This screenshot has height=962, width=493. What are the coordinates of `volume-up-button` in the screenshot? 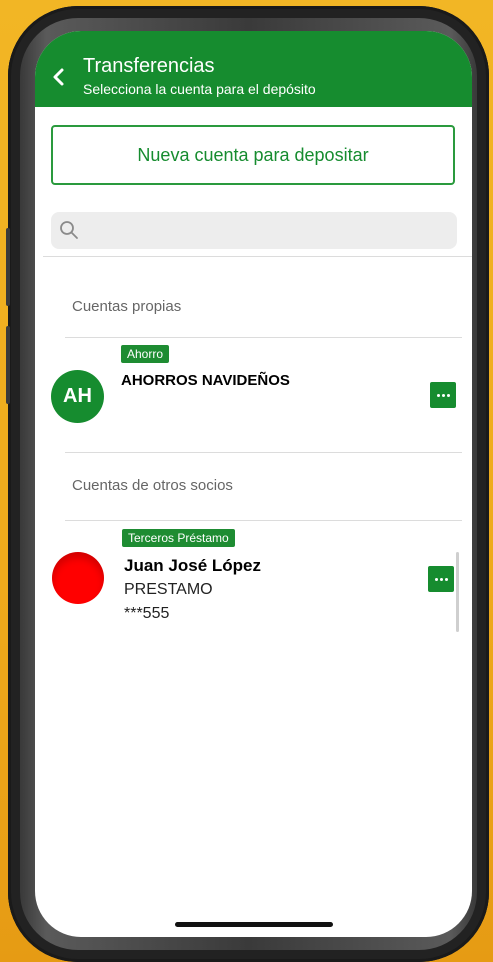 It's located at (8, 267).